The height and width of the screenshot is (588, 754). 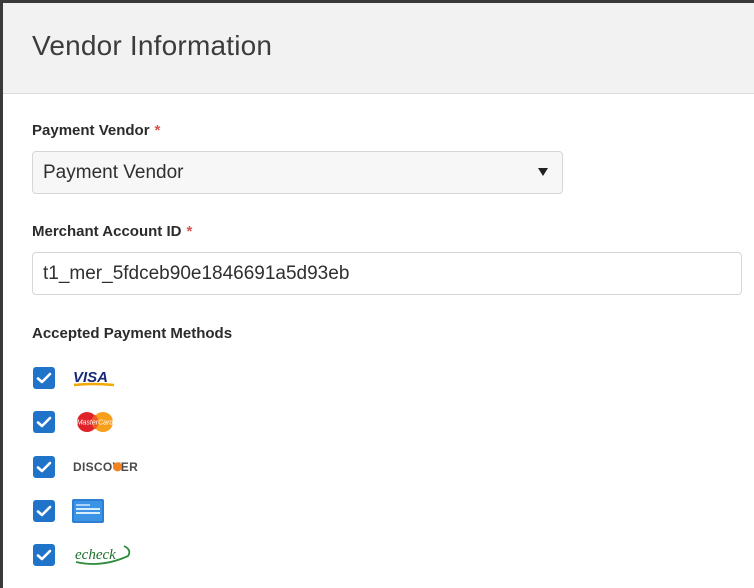 What do you see at coordinates (68, 511) in the screenshot?
I see `payment-method-amex` at bounding box center [68, 511].